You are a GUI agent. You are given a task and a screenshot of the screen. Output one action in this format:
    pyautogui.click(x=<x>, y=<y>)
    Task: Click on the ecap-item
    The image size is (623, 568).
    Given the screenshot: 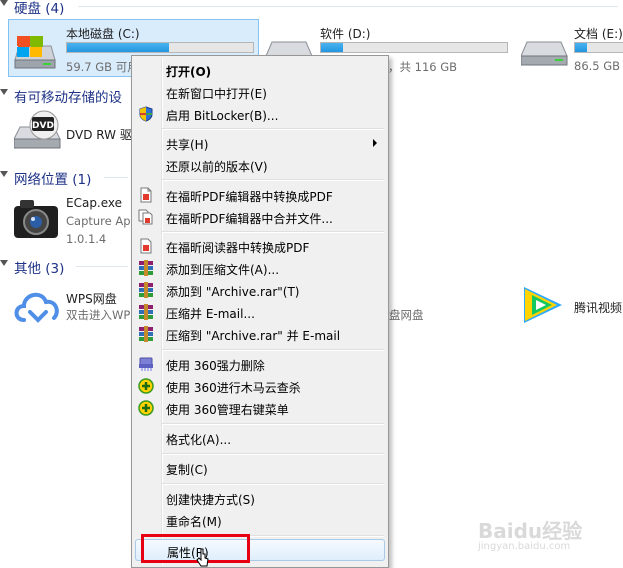 What is the action you would take?
    pyautogui.click(x=36, y=220)
    